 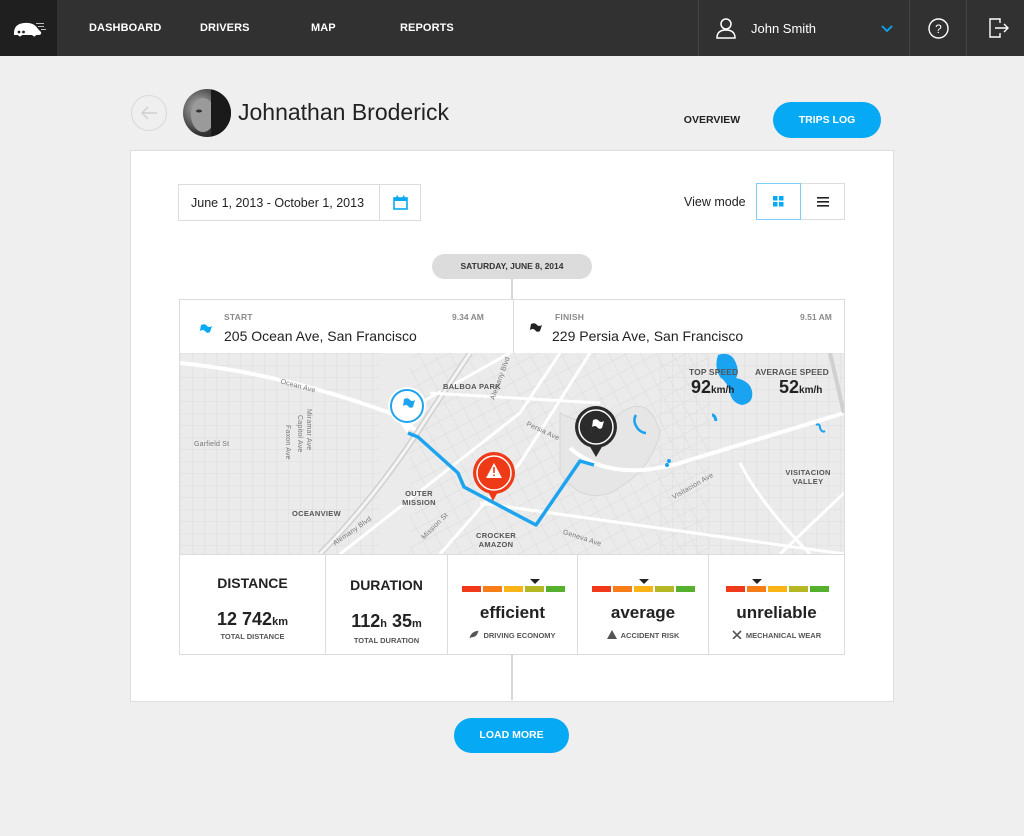 I want to click on top-speed-value: 92km/h, so click(x=713, y=387).